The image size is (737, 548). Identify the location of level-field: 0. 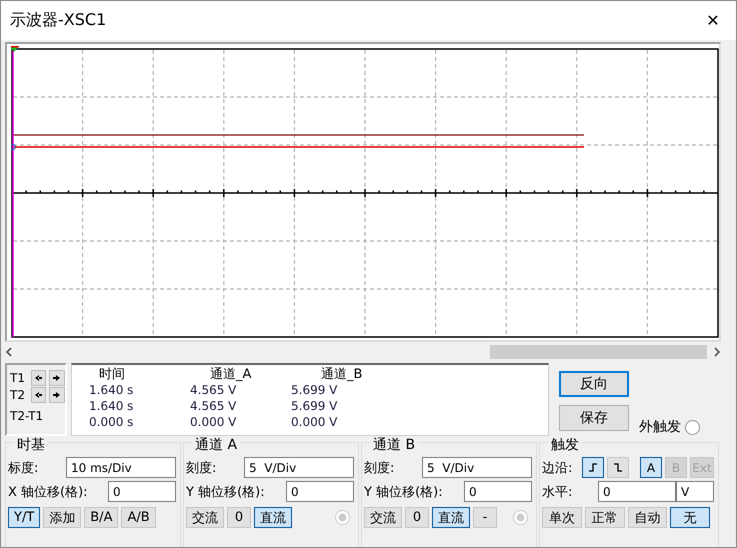
(637, 491).